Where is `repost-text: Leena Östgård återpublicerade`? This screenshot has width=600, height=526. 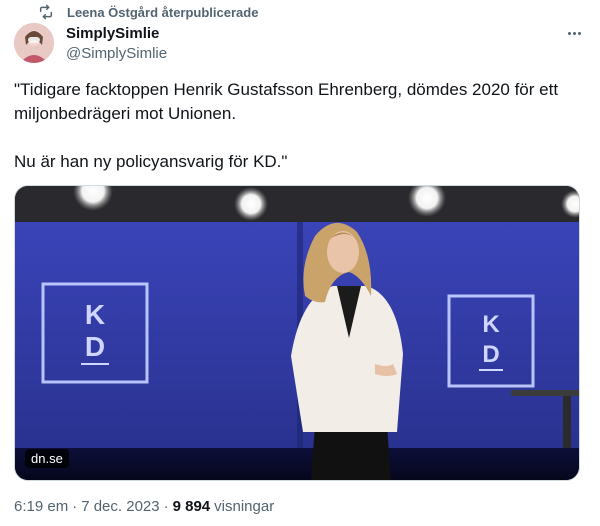
repost-text: Leena Östgård återpublicerade is located at coordinates (162, 12).